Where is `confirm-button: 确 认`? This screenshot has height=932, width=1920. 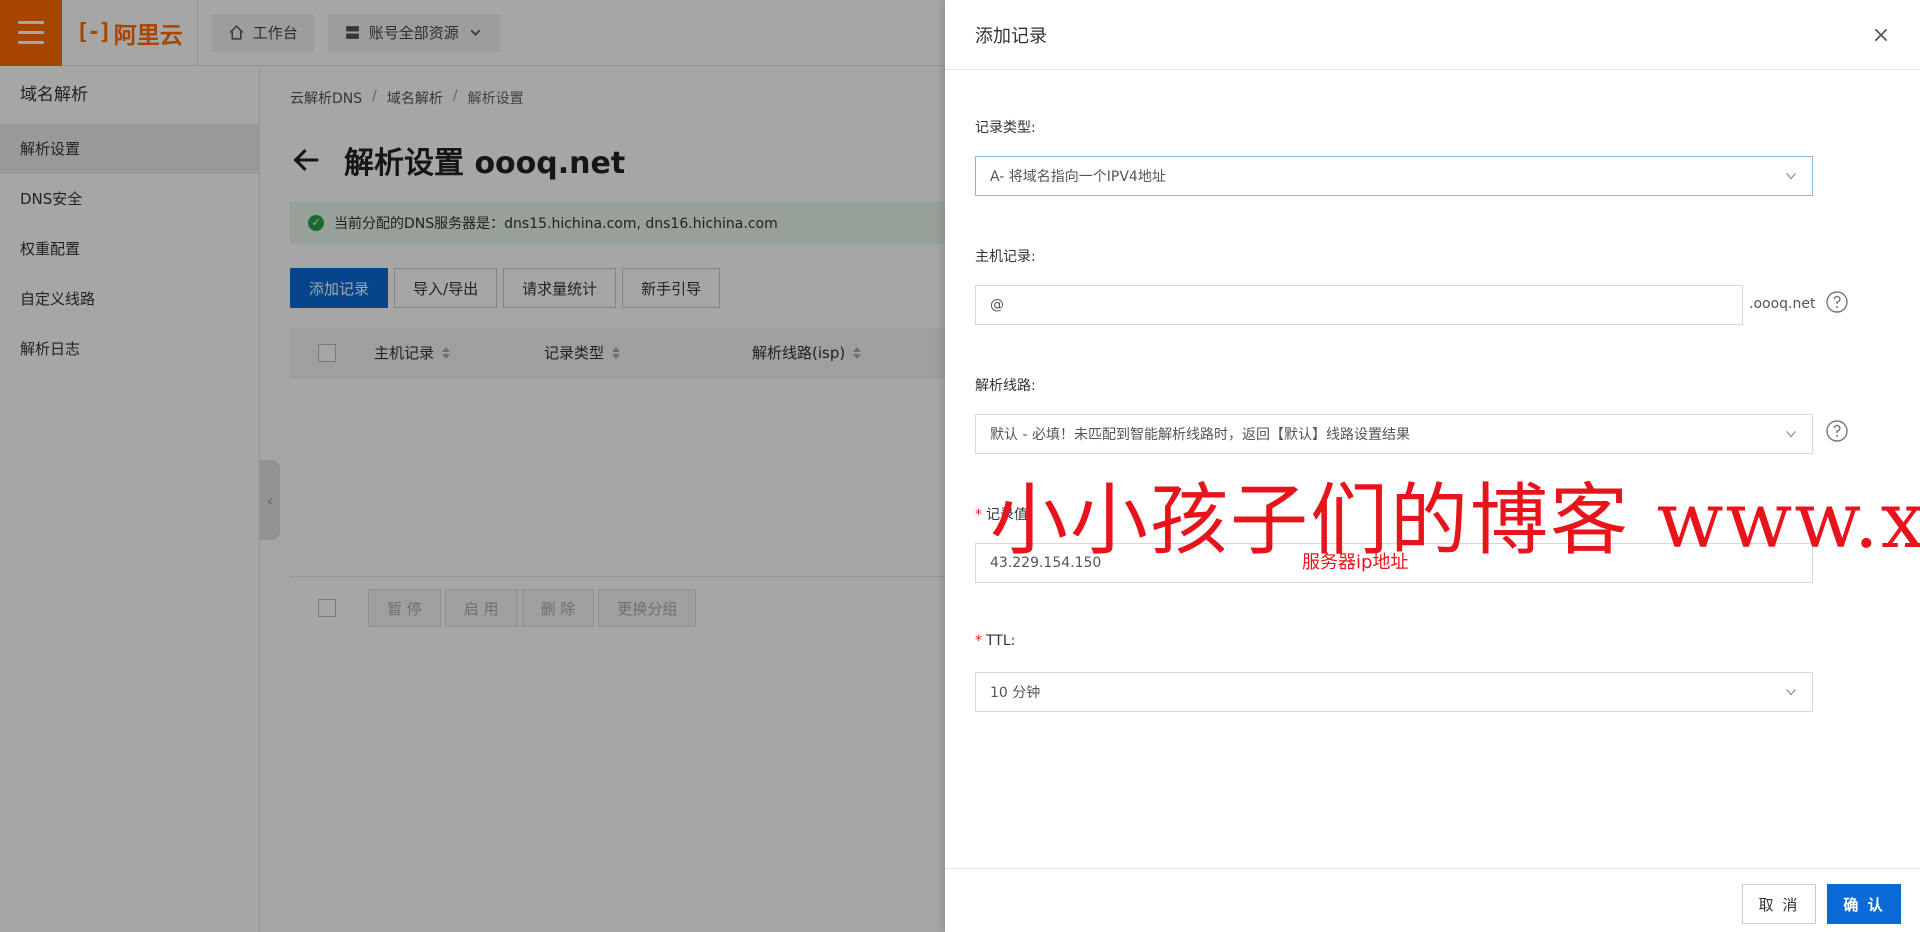
confirm-button: 确 认 is located at coordinates (1864, 904).